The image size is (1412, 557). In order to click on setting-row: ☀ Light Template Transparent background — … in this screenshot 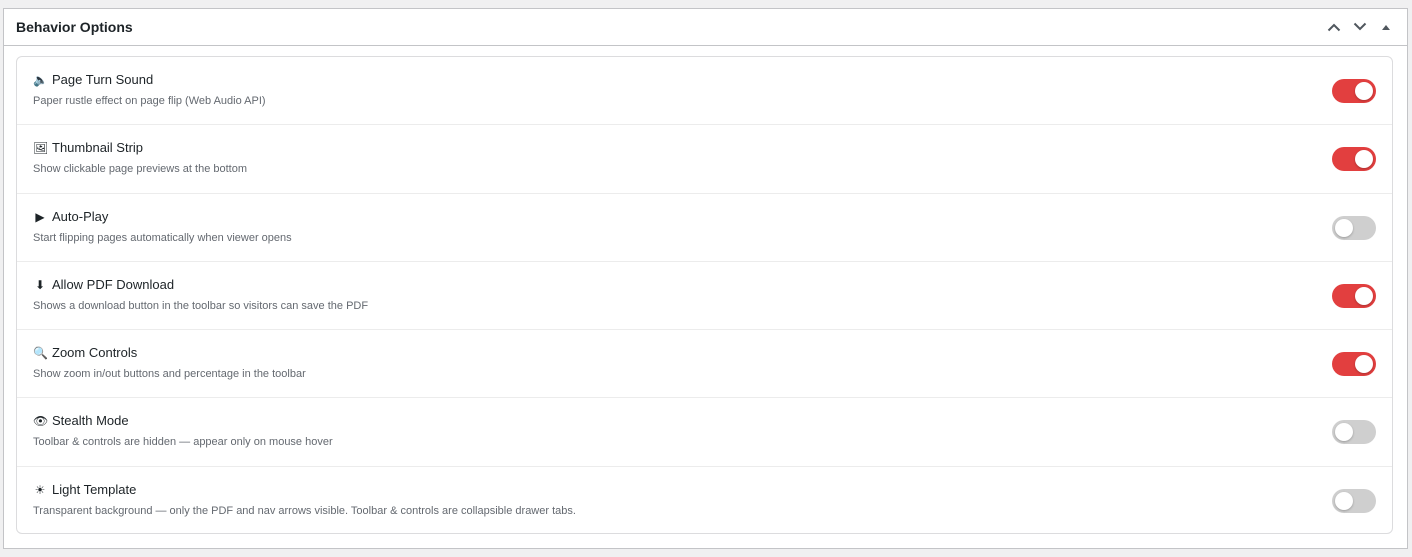, I will do `click(704, 500)`.